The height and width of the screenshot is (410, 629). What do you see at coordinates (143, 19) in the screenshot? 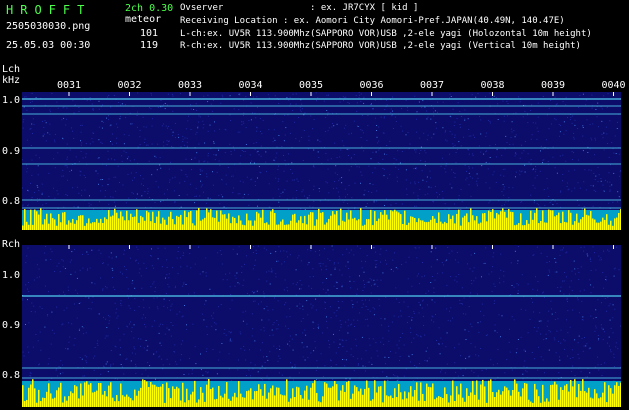
I see `meteor-label: meteor` at bounding box center [143, 19].